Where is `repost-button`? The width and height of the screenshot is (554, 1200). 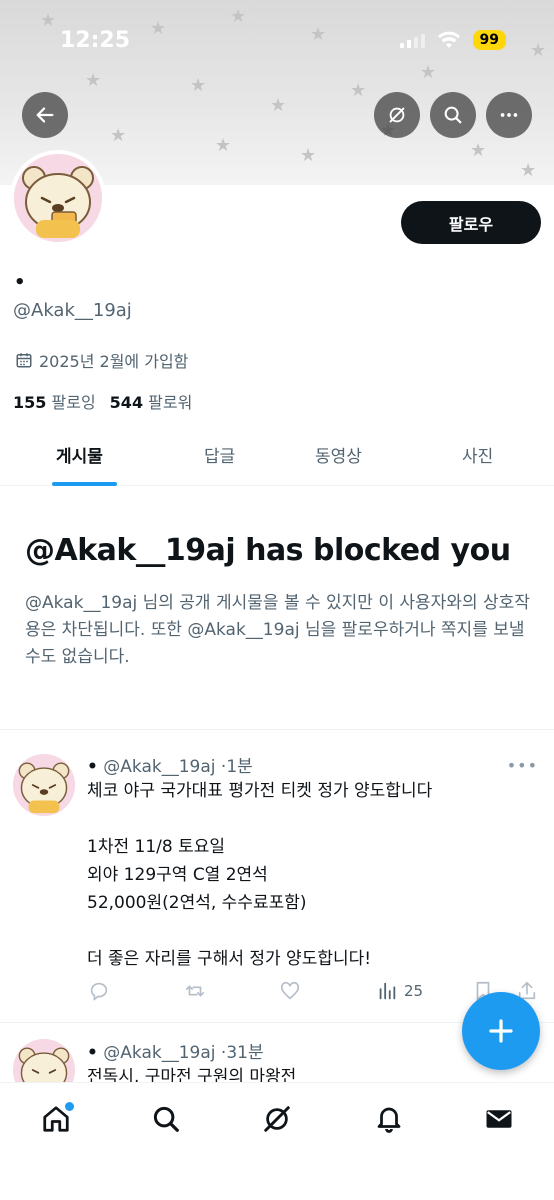 repost-button is located at coordinates (195, 991).